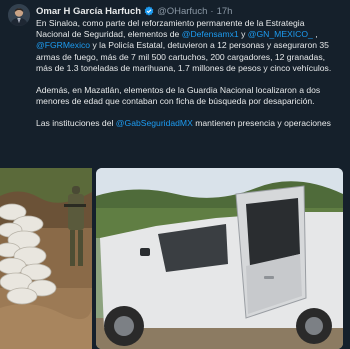 The height and width of the screenshot is (349, 350). I want to click on mention-gn-mexico: @GN_MEXICO_, so click(280, 34).